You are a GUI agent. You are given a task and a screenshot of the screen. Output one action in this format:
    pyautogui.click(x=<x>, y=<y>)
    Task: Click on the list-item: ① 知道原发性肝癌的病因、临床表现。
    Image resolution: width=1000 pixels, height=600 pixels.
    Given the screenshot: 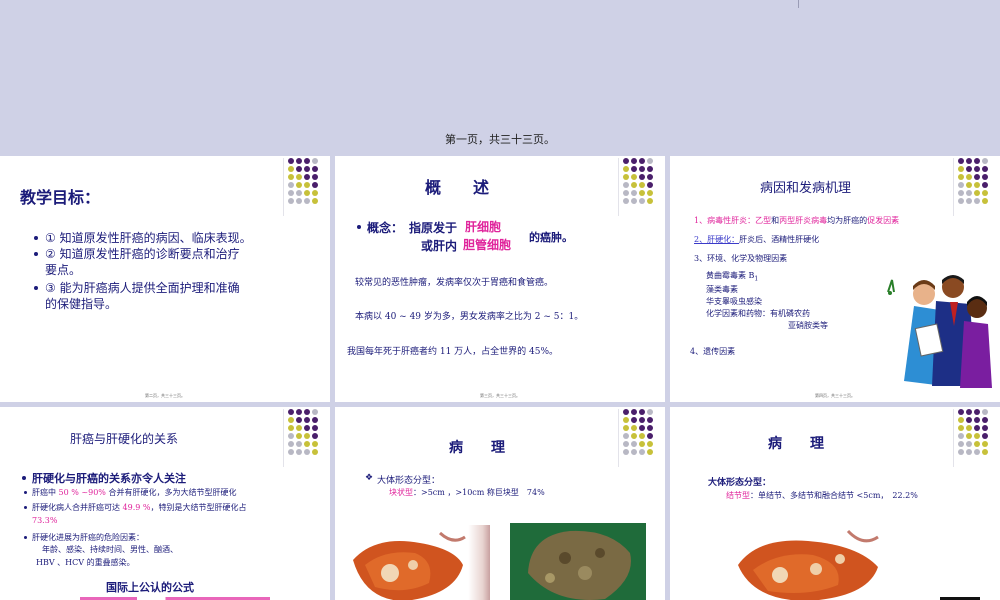 What is the action you would take?
    pyautogui.click(x=148, y=238)
    